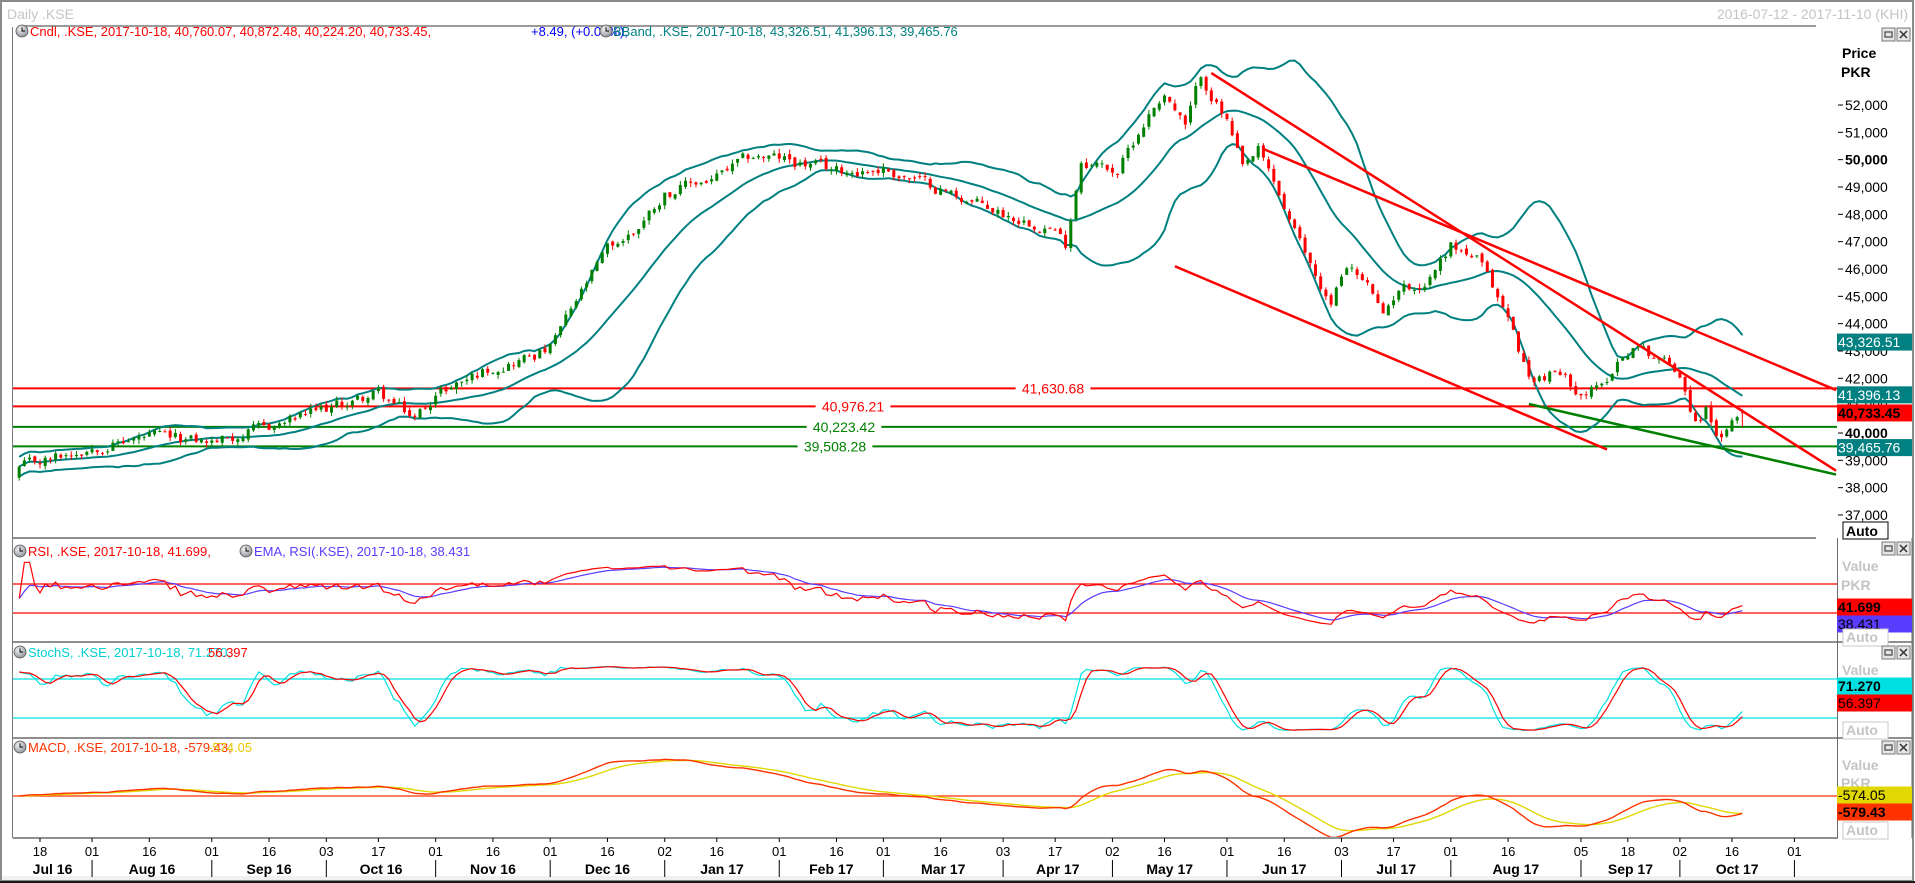 The height and width of the screenshot is (883, 1915). What do you see at coordinates (1869, 342) in the screenshot?
I see `price-badge-label: 43,326.51` at bounding box center [1869, 342].